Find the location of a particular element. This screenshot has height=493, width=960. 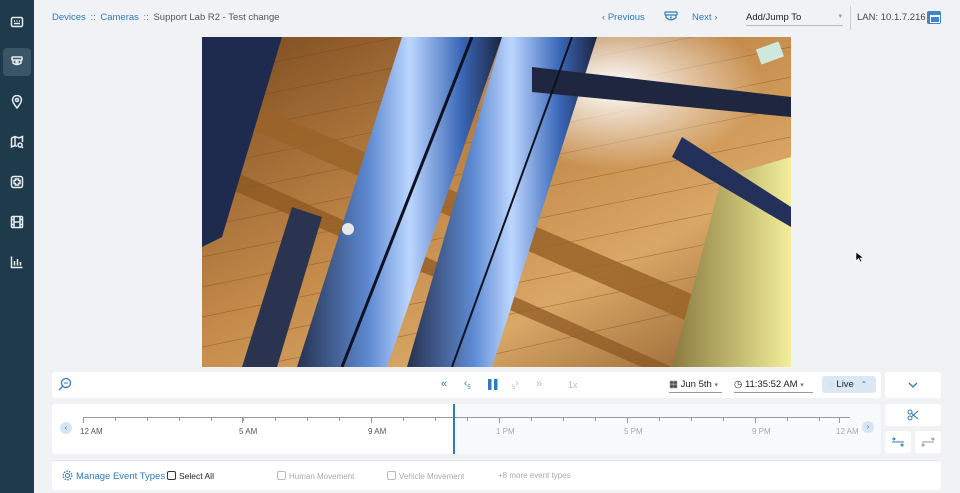

zoom-in-timeline-button is located at coordinates (898, 442).